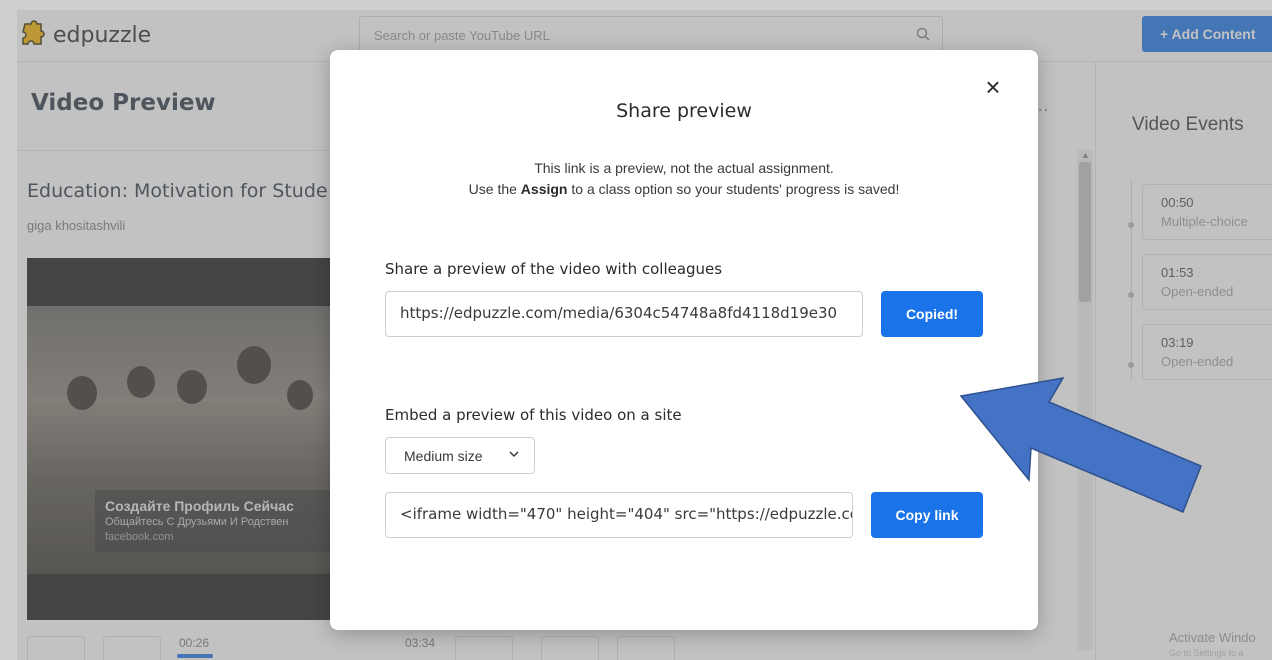 This screenshot has height=660, width=1272. I want to click on close-icon: ×, so click(993, 87).